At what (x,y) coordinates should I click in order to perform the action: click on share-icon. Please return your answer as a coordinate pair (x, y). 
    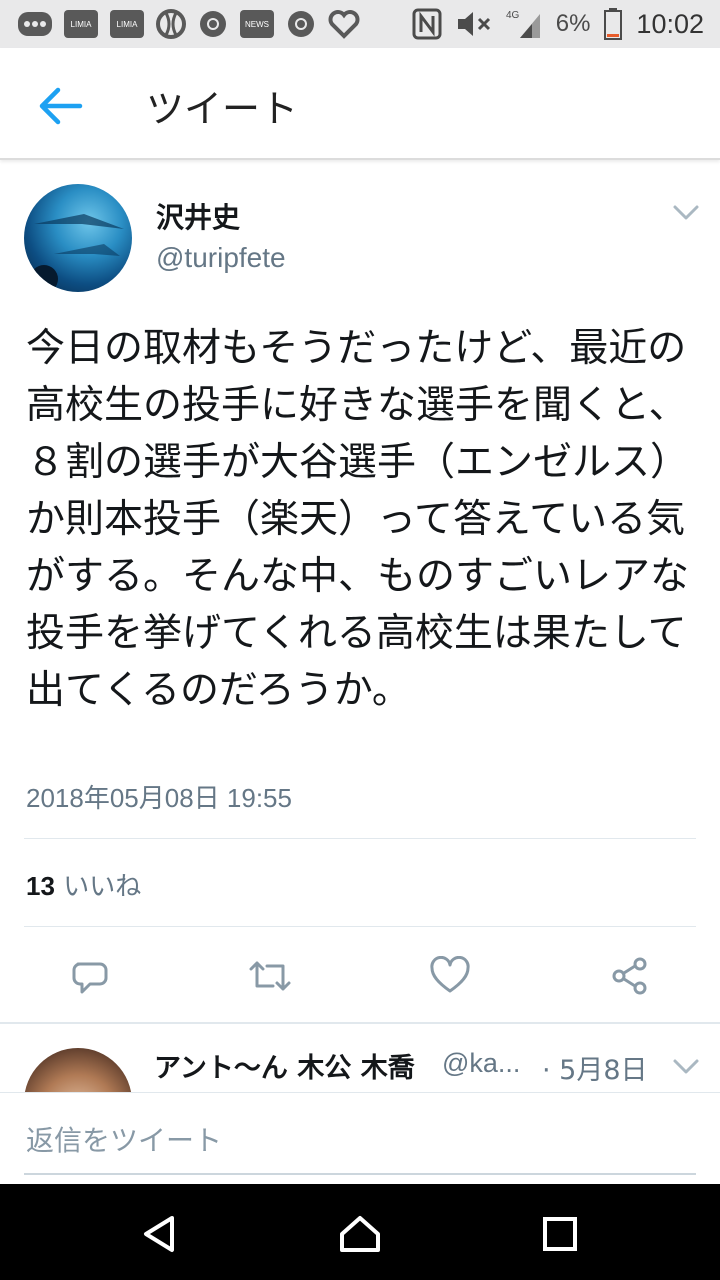
    Looking at the image, I should click on (629, 976).